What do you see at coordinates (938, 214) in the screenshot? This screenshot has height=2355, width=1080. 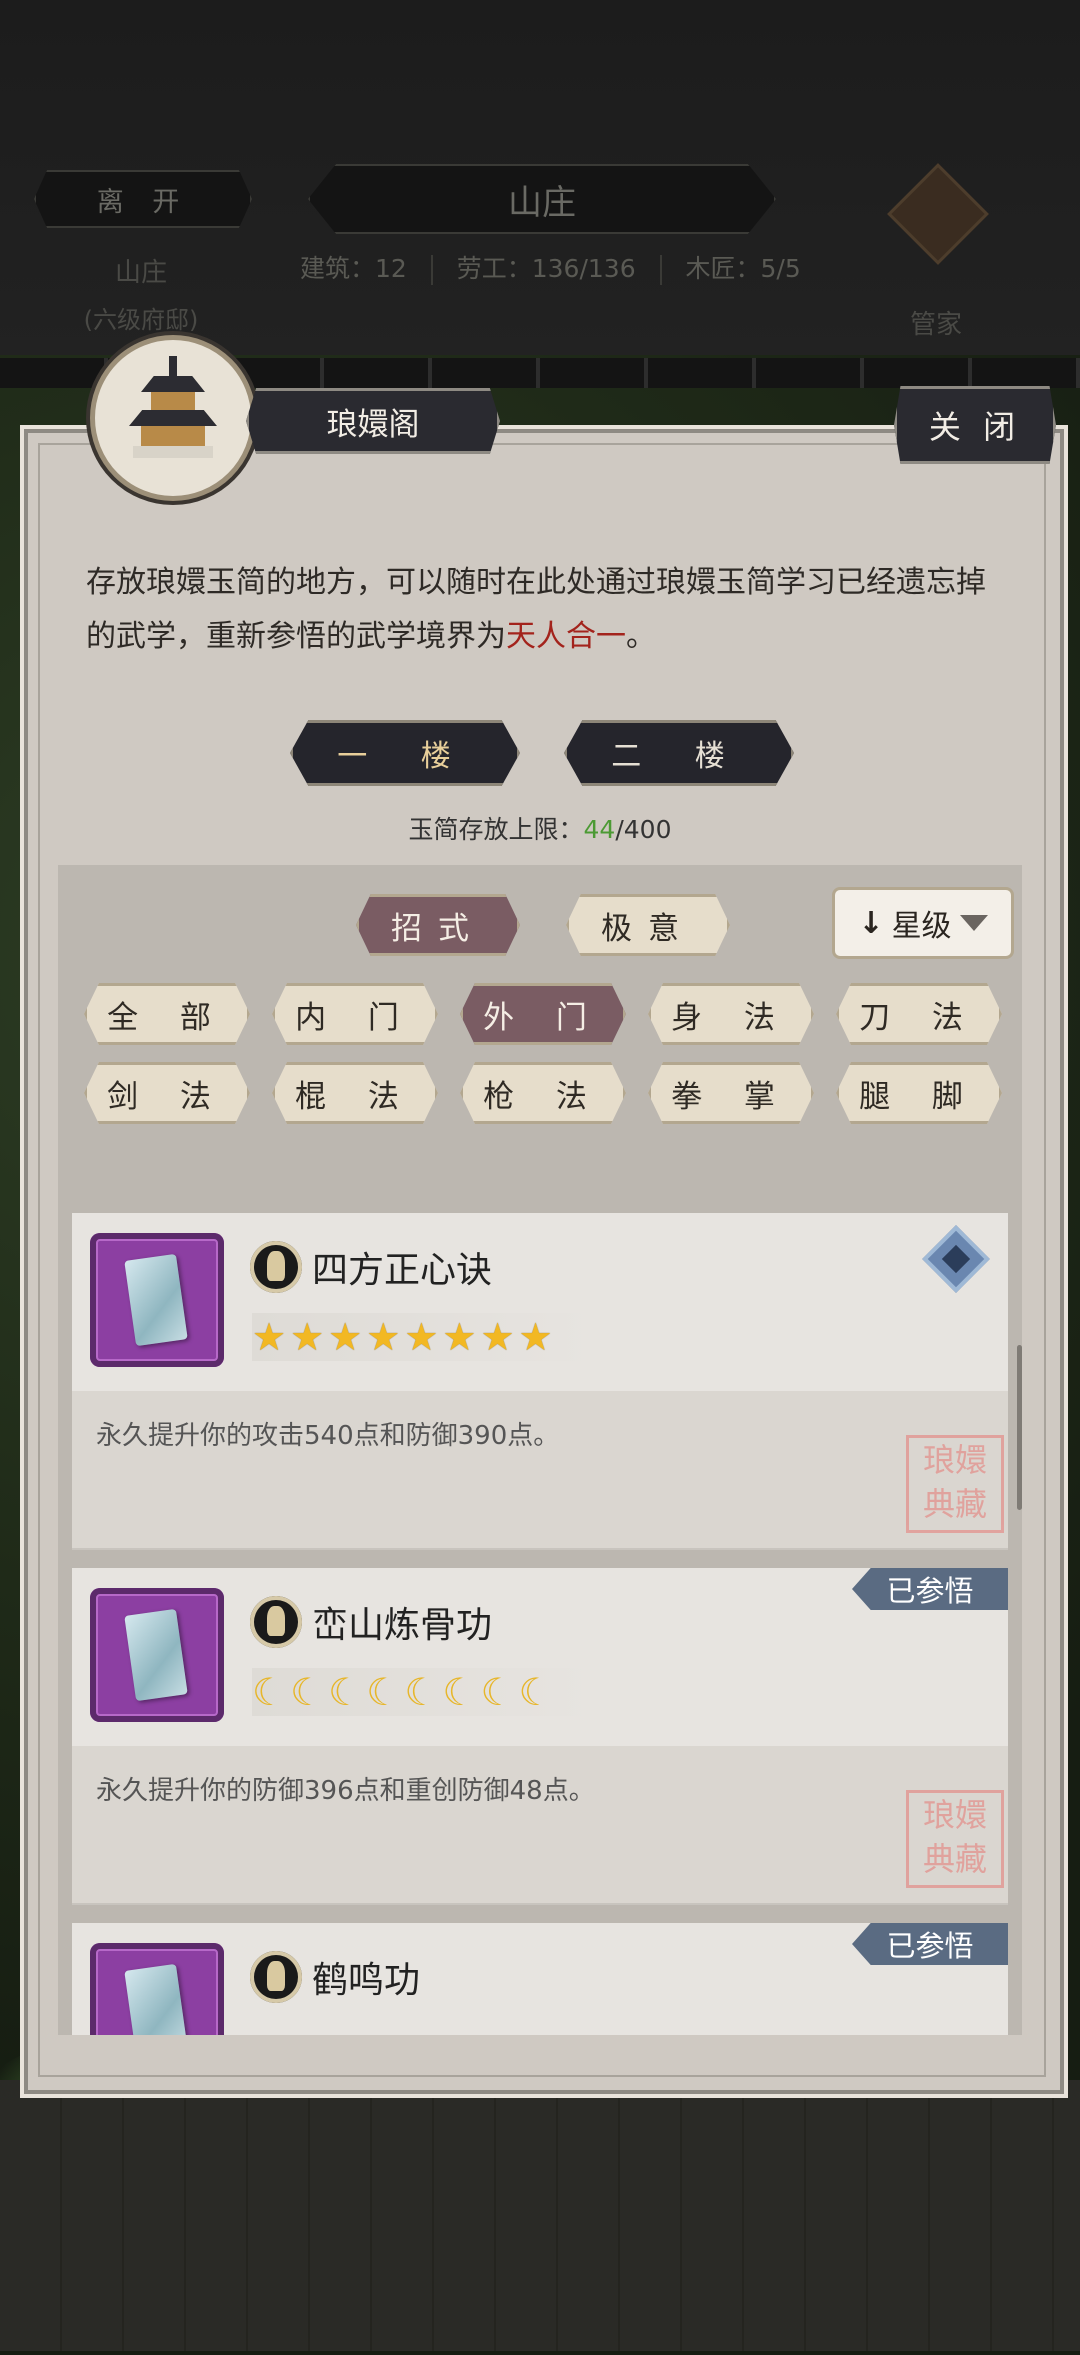 I see `abacus-icon` at bounding box center [938, 214].